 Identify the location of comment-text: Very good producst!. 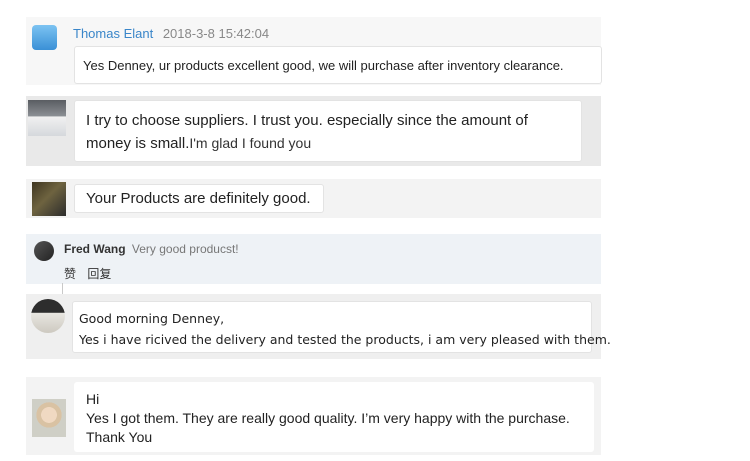
(185, 249).